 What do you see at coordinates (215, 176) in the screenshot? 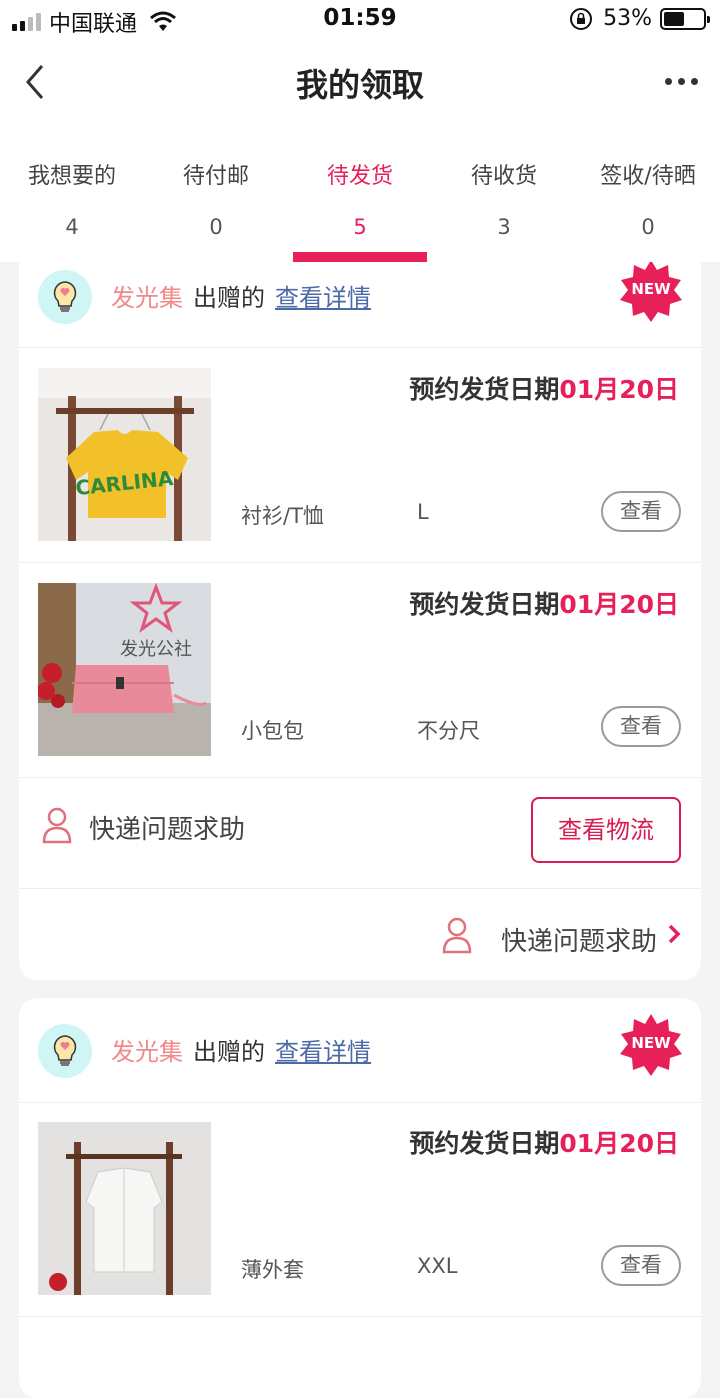
I see `tab-label: 待付邮` at bounding box center [215, 176].